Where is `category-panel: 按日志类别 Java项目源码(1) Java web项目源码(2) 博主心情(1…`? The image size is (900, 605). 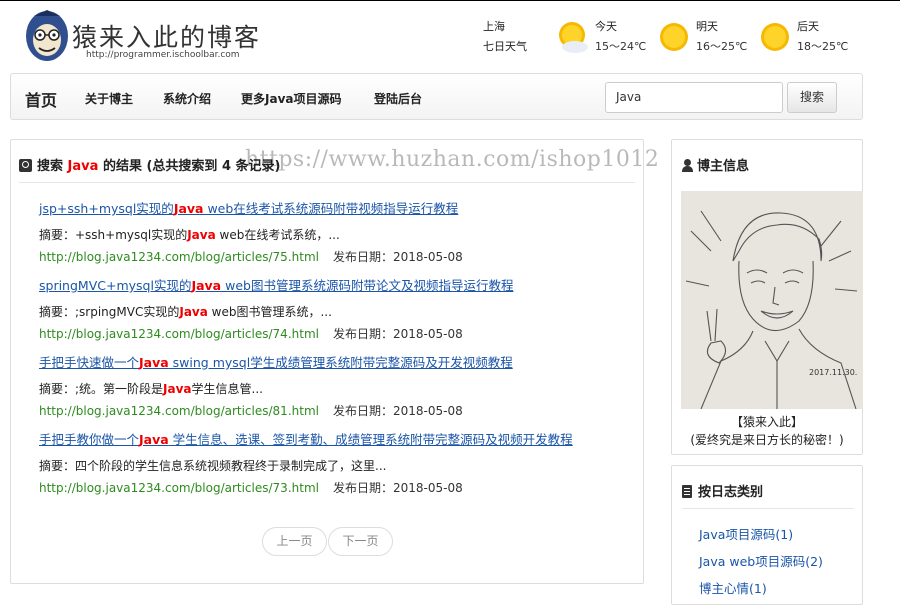 category-panel: 按日志类别 Java项目源码(1) Java web项目源码(2) 博主心情(1… is located at coordinates (767, 535).